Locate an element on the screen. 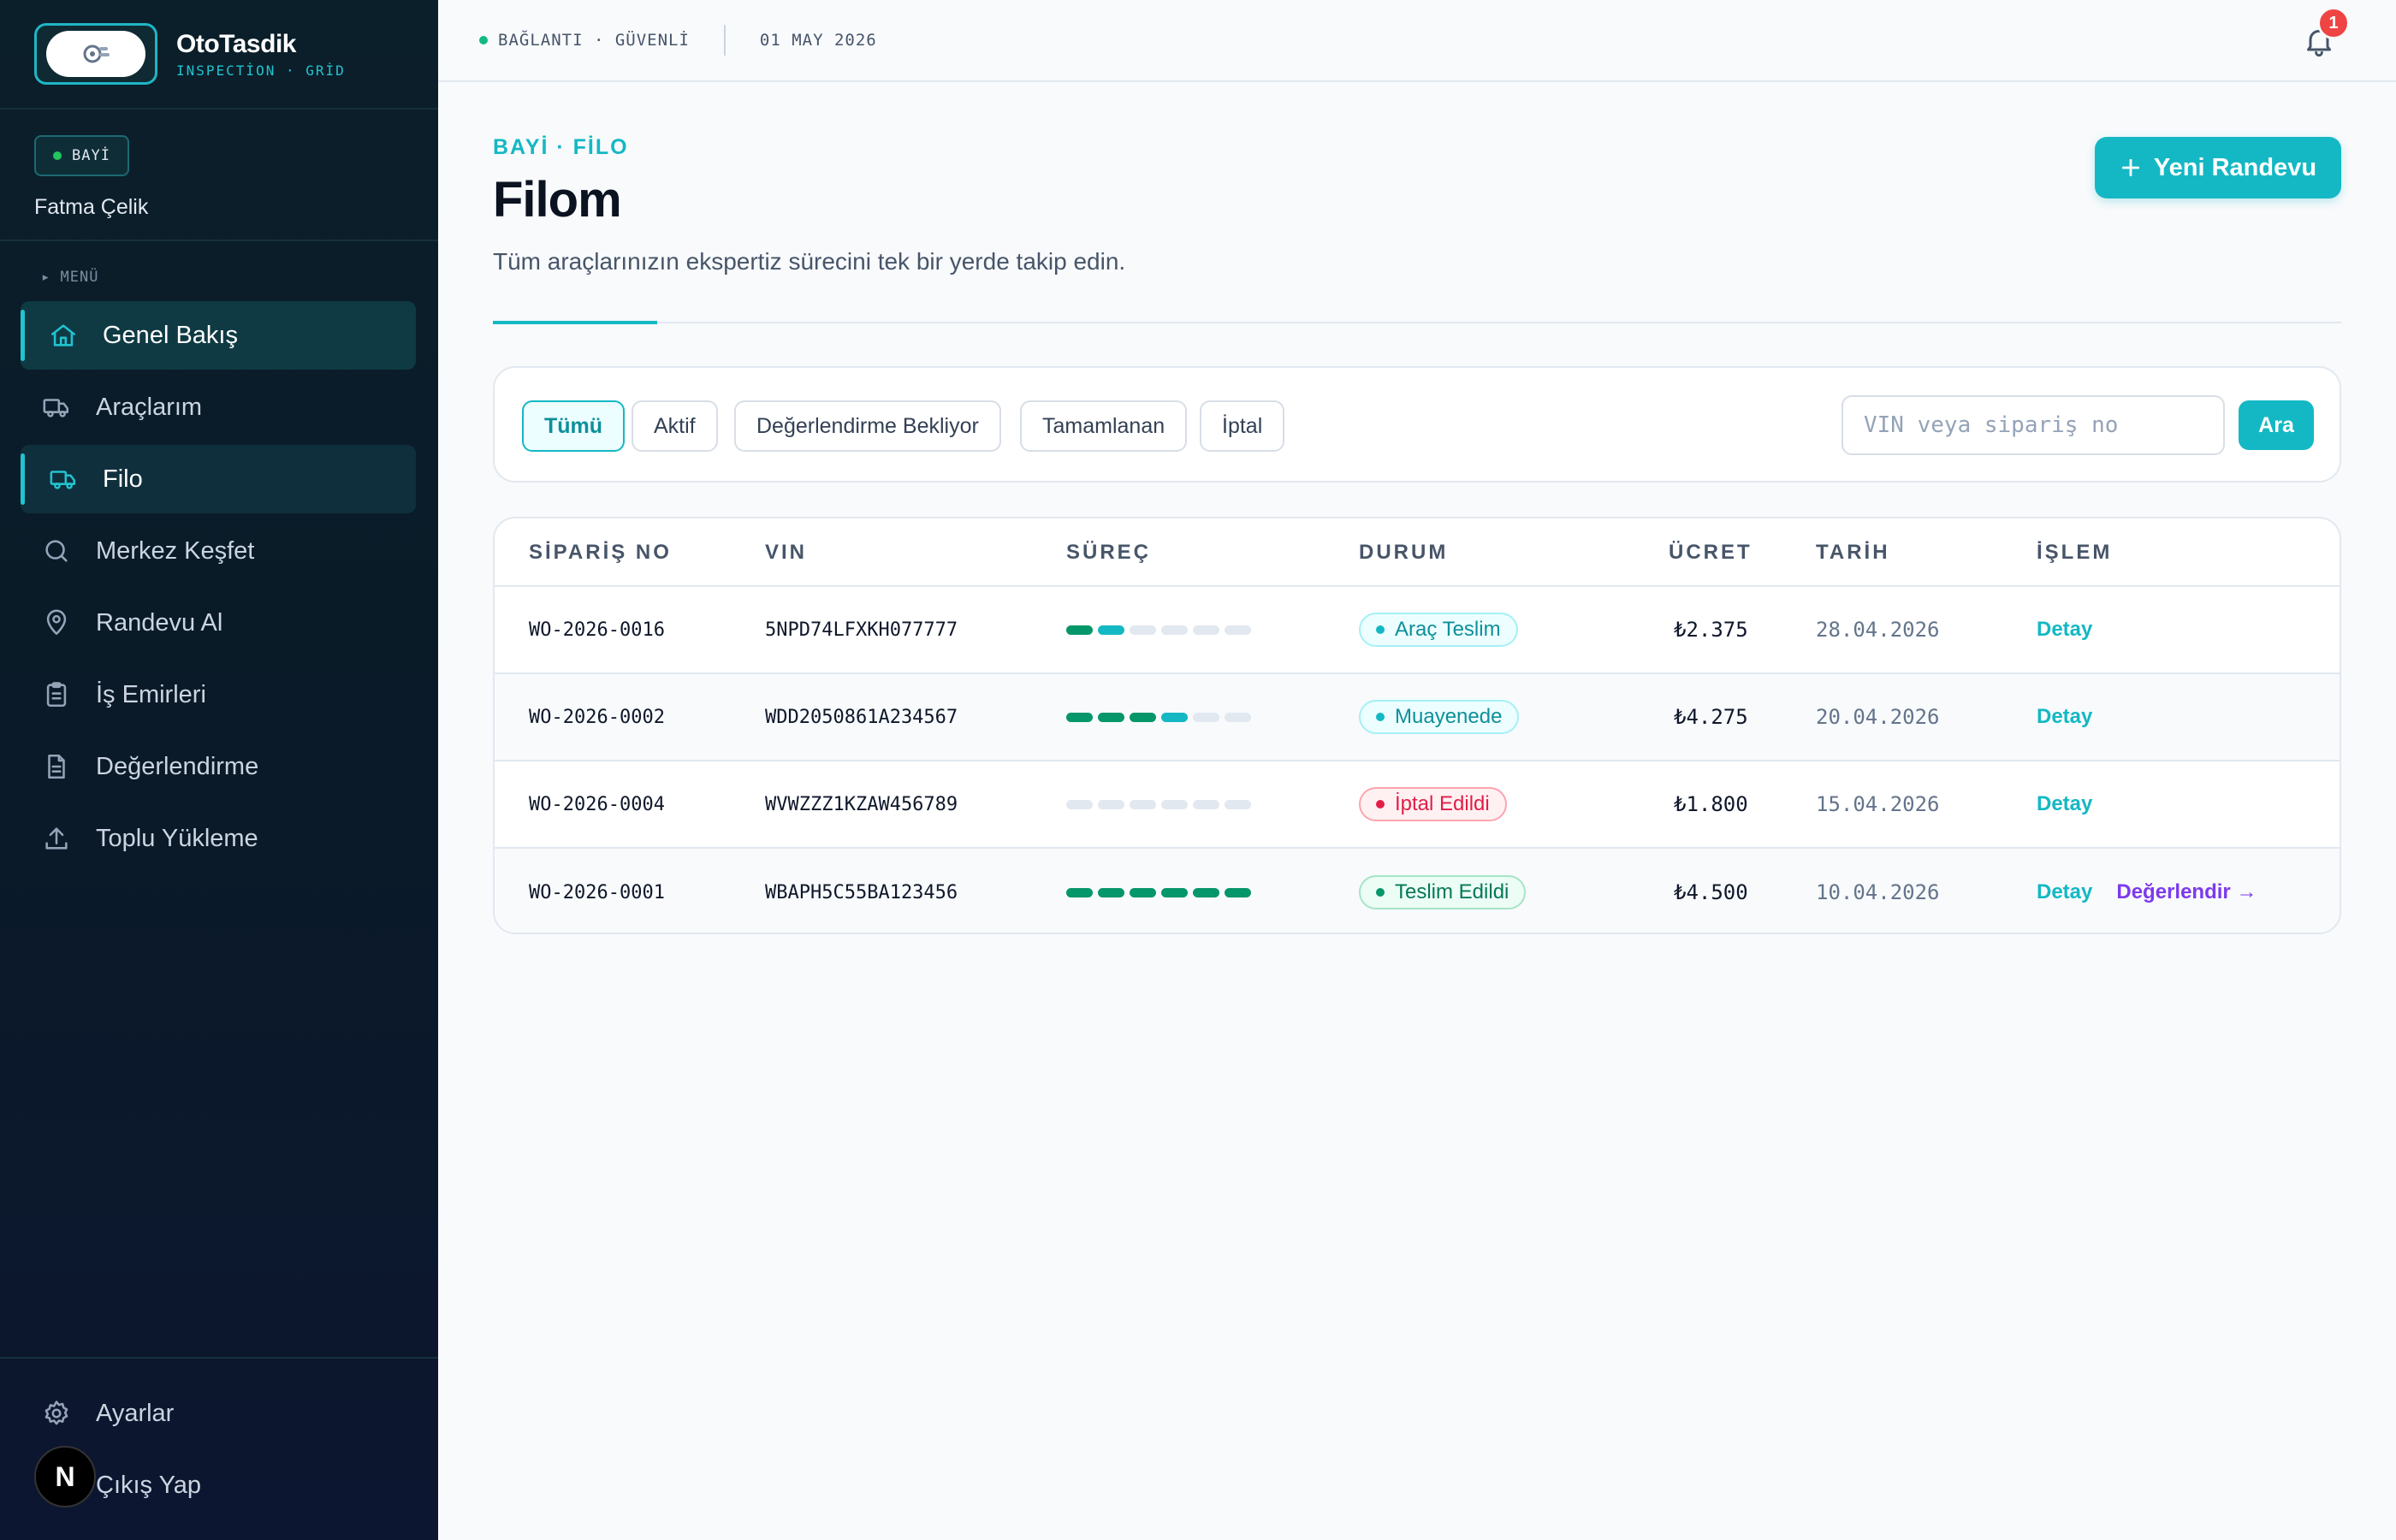 This screenshot has width=2396, height=1540. fee-amount: ₺1.800 is located at coordinates (1711, 804).